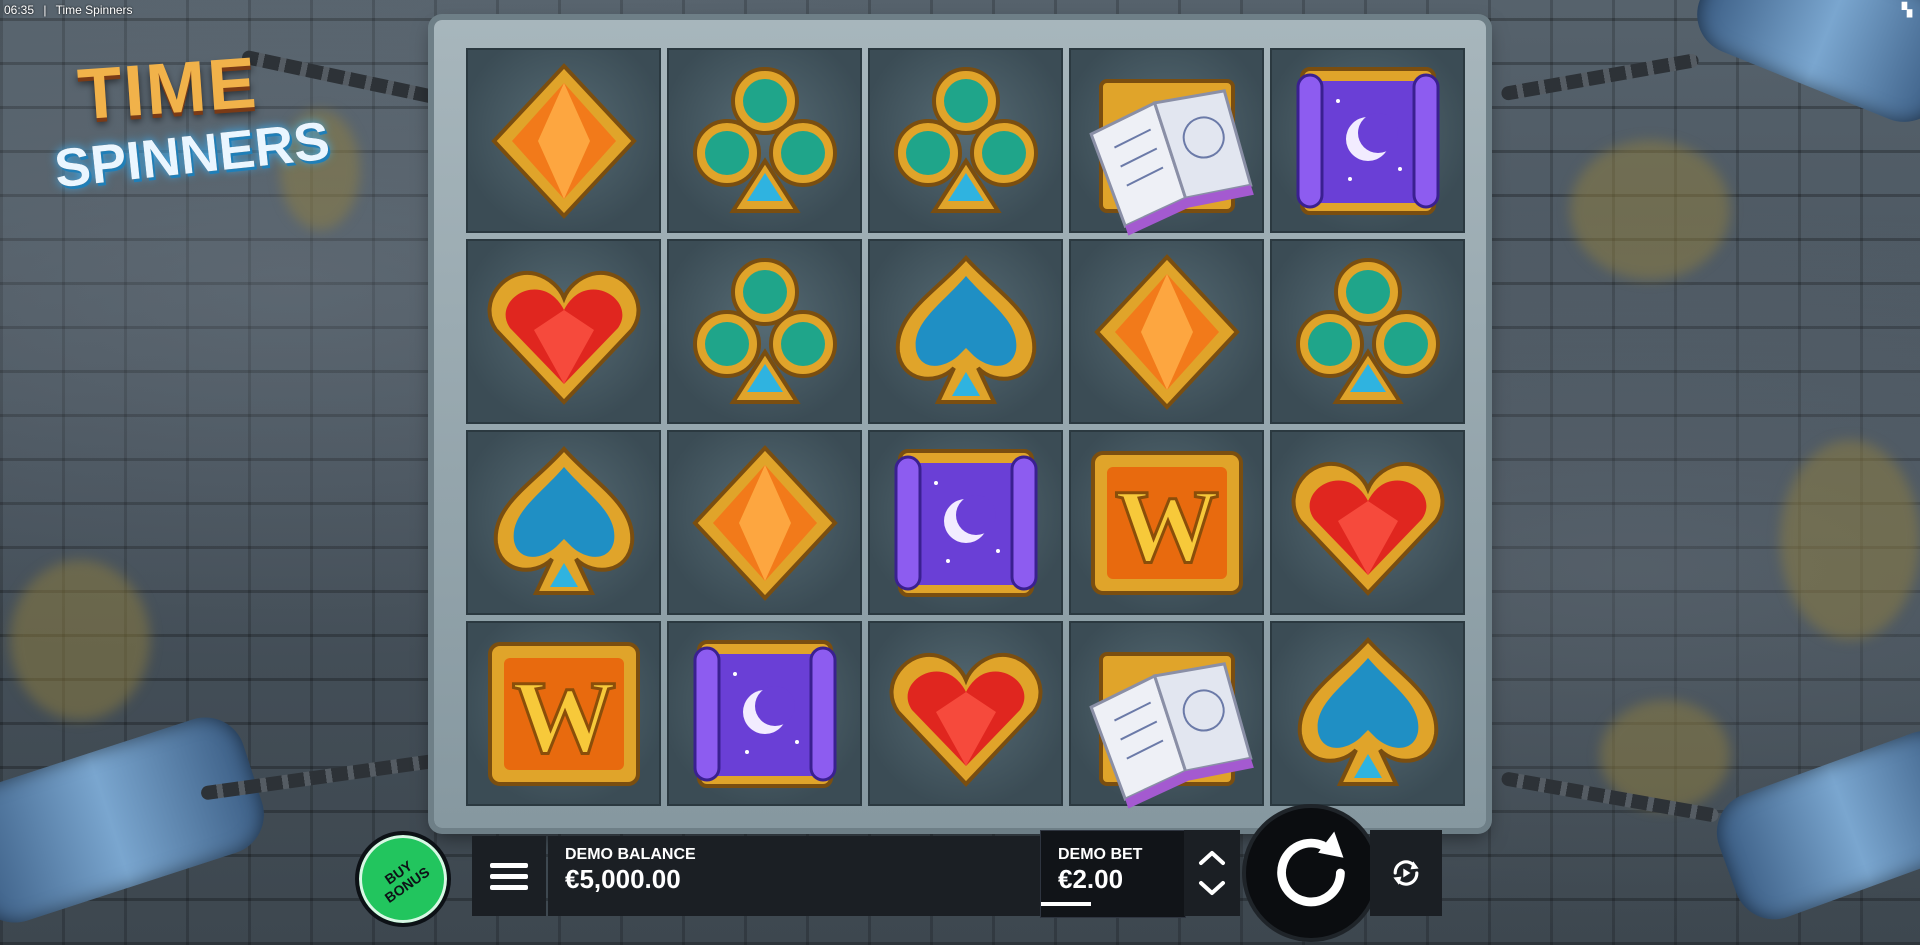 This screenshot has height=945, width=1920. I want to click on buy-bonus-label: BUY BONUS, so click(407, 881).